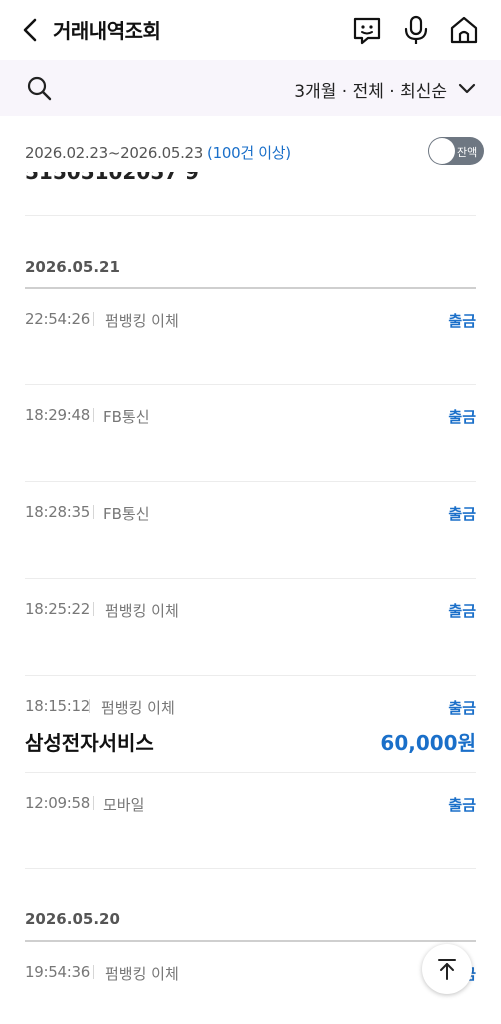 The height and width of the screenshot is (1024, 501). I want to click on transaction-time: 12:09:58, so click(57, 803).